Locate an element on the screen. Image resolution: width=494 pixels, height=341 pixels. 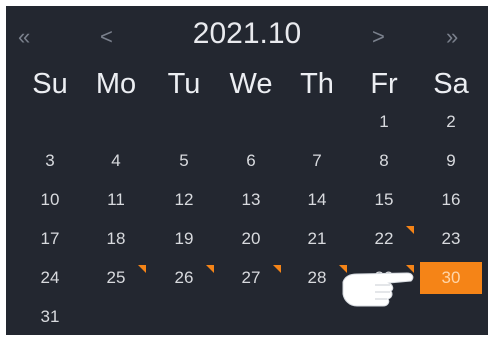
day-cell: 6 is located at coordinates (251, 161).